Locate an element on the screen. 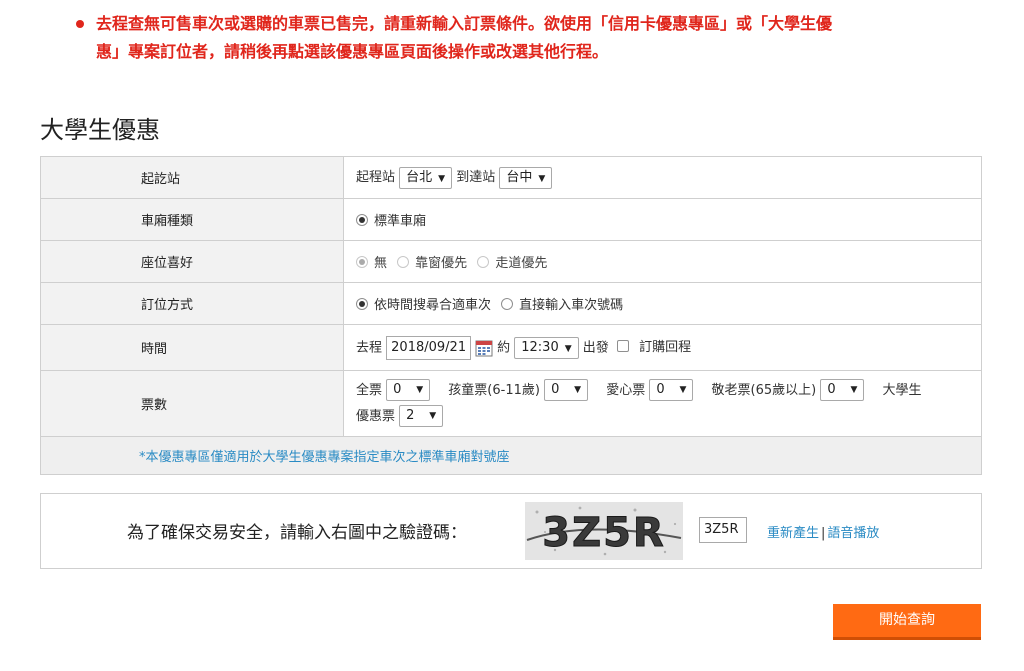 Image resolution: width=1024 pixels, height=671 pixels. row-time: 時間 去程 2018/09/21 約 12:30 ▼ 出發 訂購回程 is located at coordinates (511, 347).